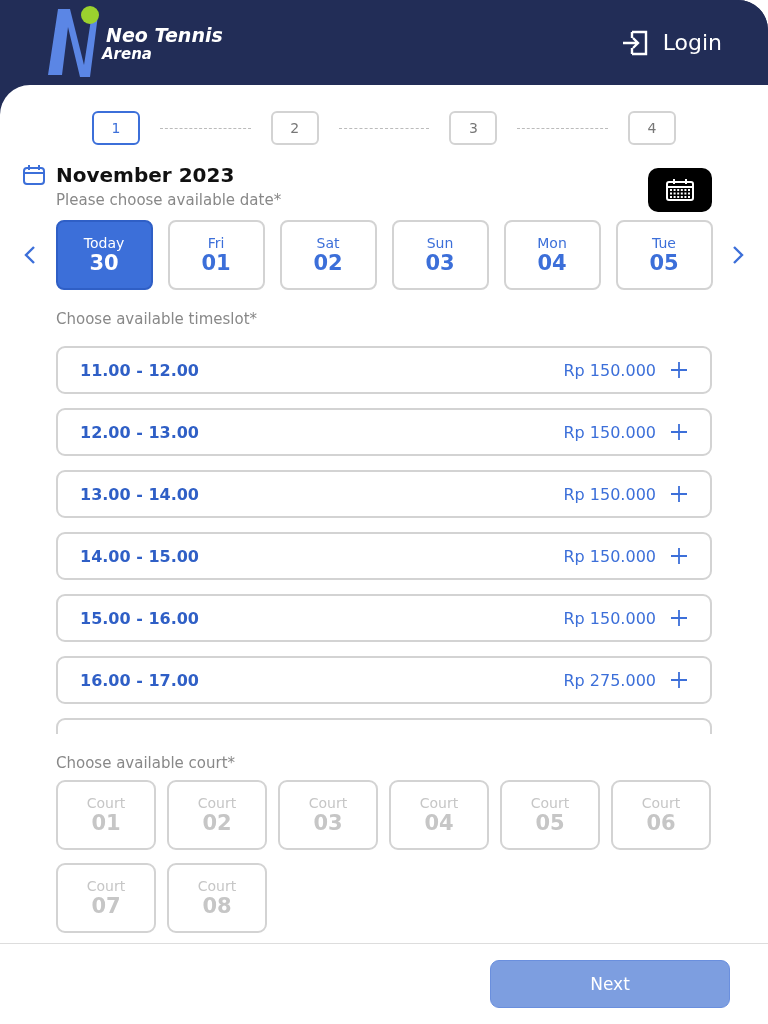 This screenshot has width=768, height=1024. I want to click on month-label: November 2023, so click(145, 175).